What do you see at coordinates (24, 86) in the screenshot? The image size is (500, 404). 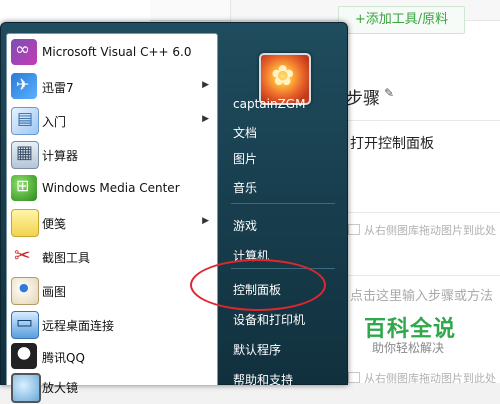 I see `thunder-icon` at bounding box center [24, 86].